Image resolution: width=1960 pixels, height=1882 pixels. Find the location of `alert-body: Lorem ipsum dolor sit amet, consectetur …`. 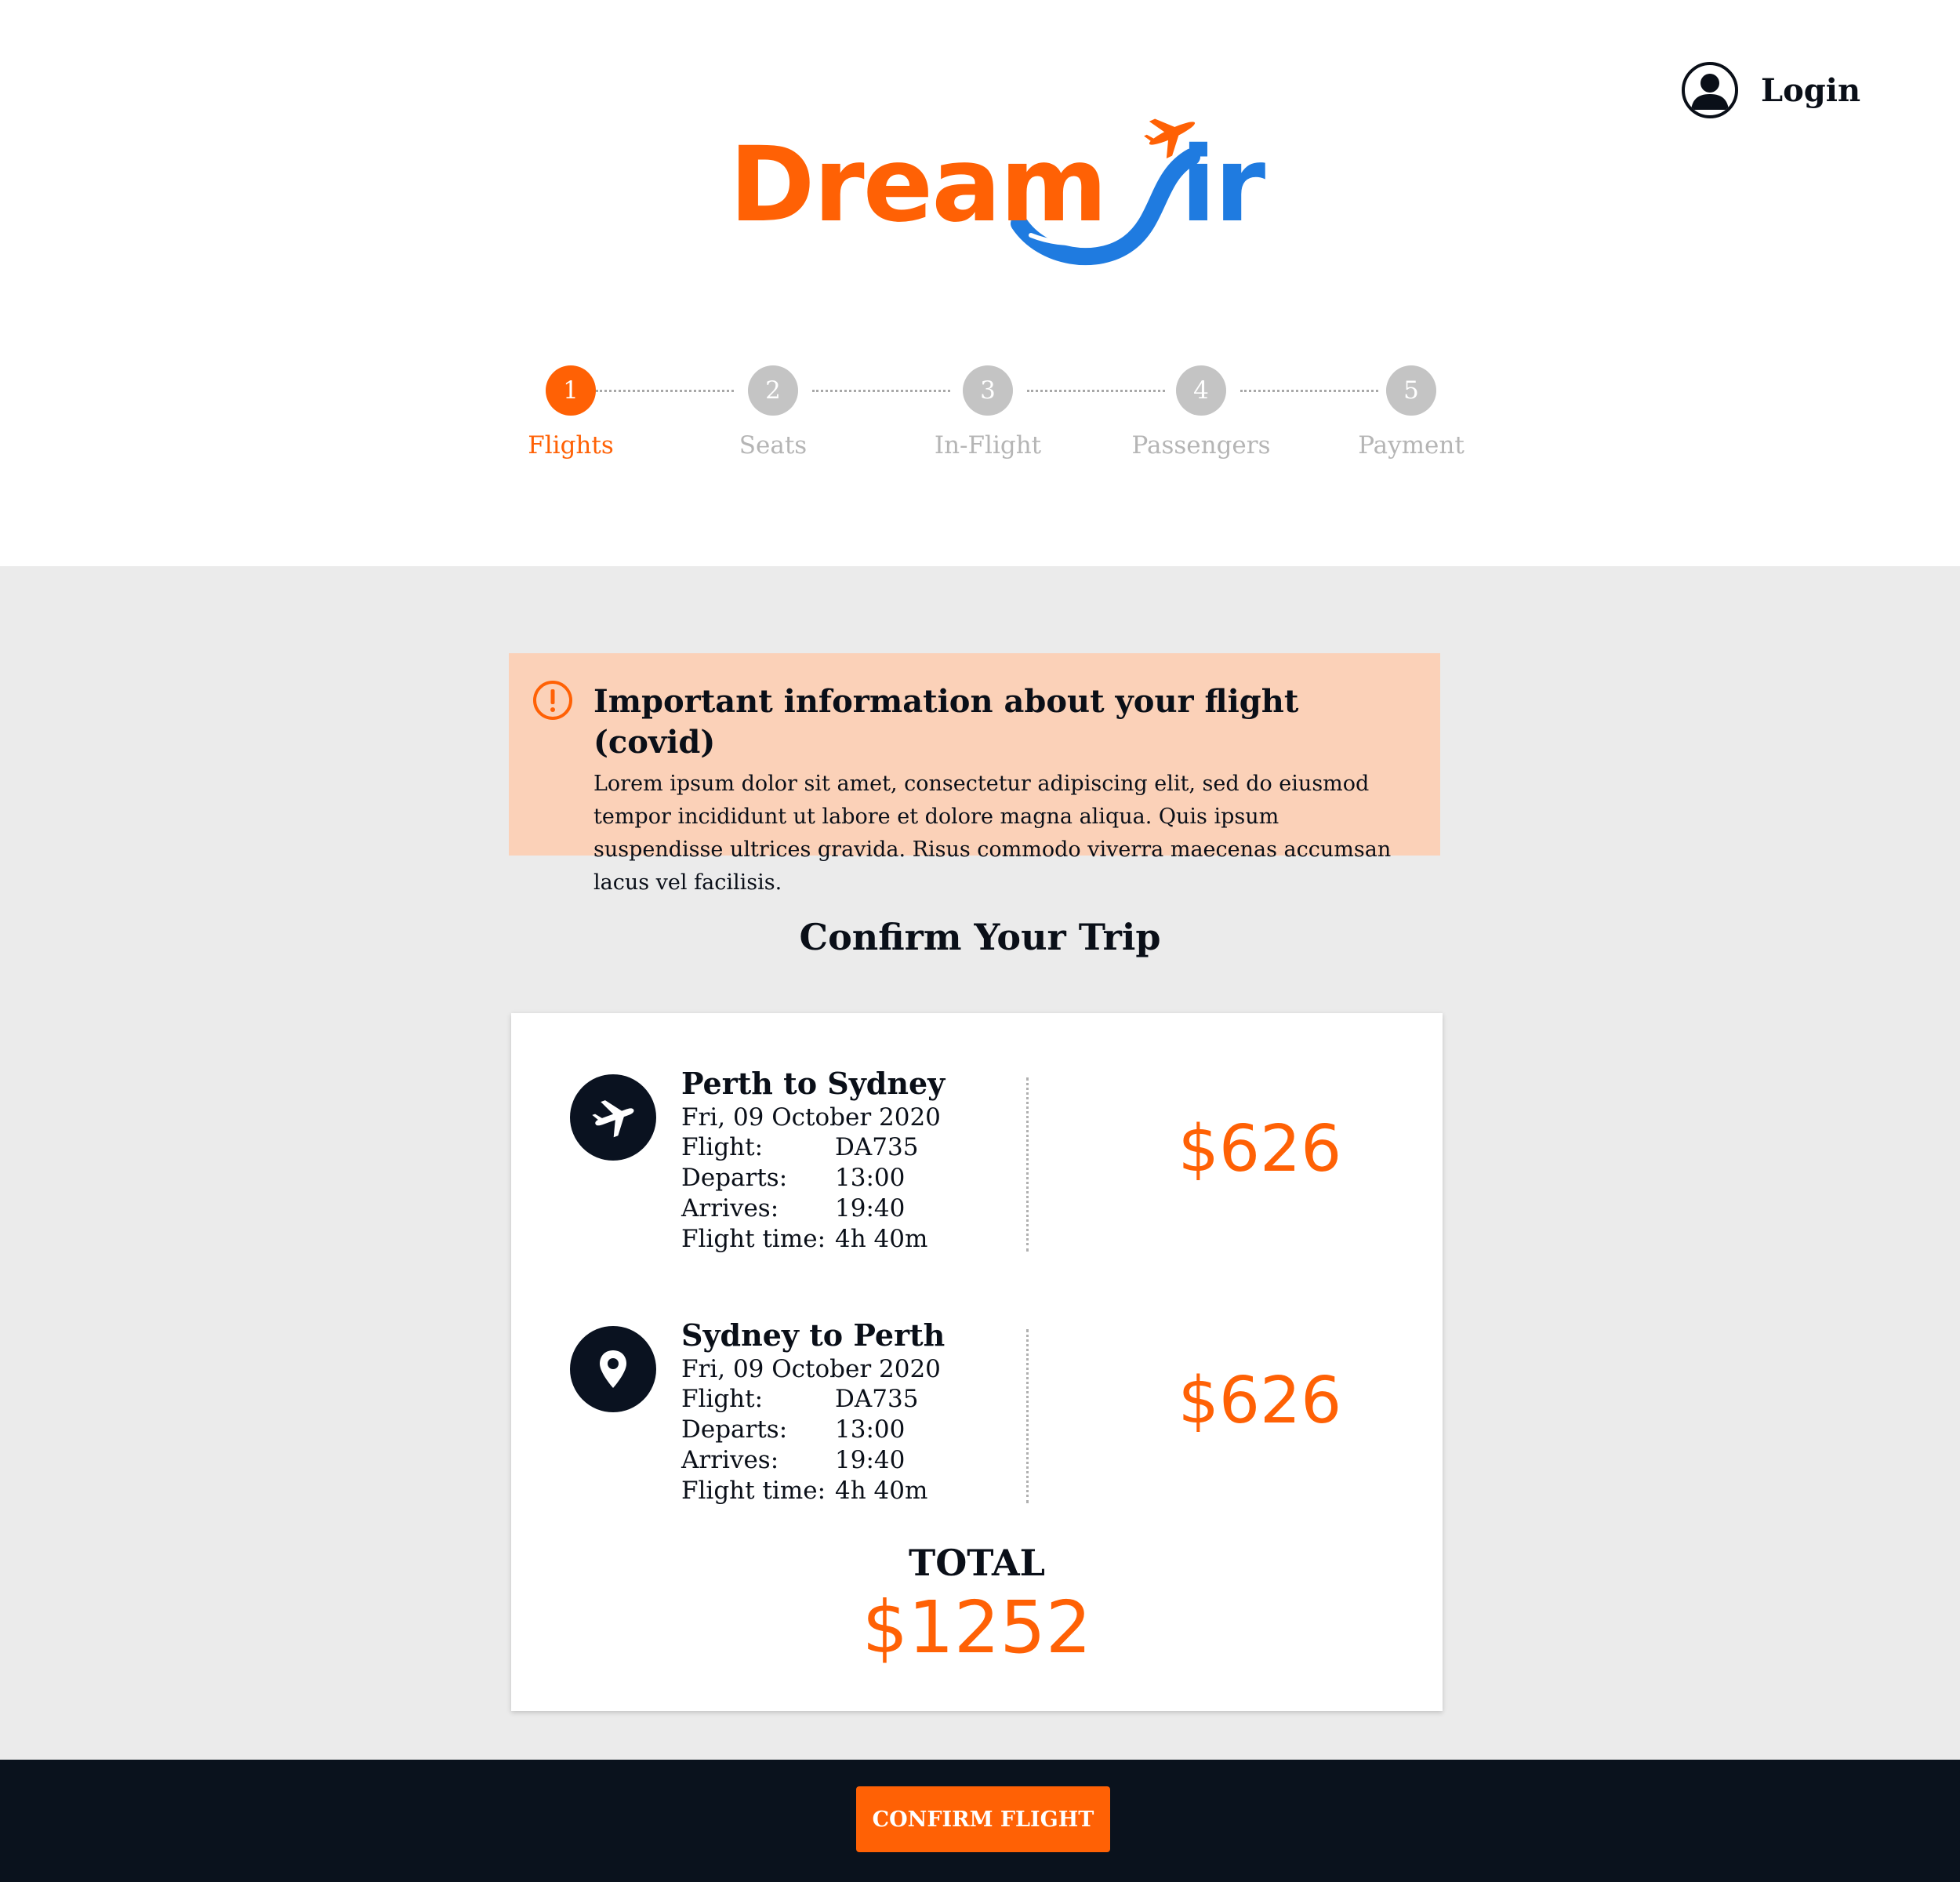

alert-body: Lorem ipsum dolor sit amet, consectetur … is located at coordinates (993, 833).